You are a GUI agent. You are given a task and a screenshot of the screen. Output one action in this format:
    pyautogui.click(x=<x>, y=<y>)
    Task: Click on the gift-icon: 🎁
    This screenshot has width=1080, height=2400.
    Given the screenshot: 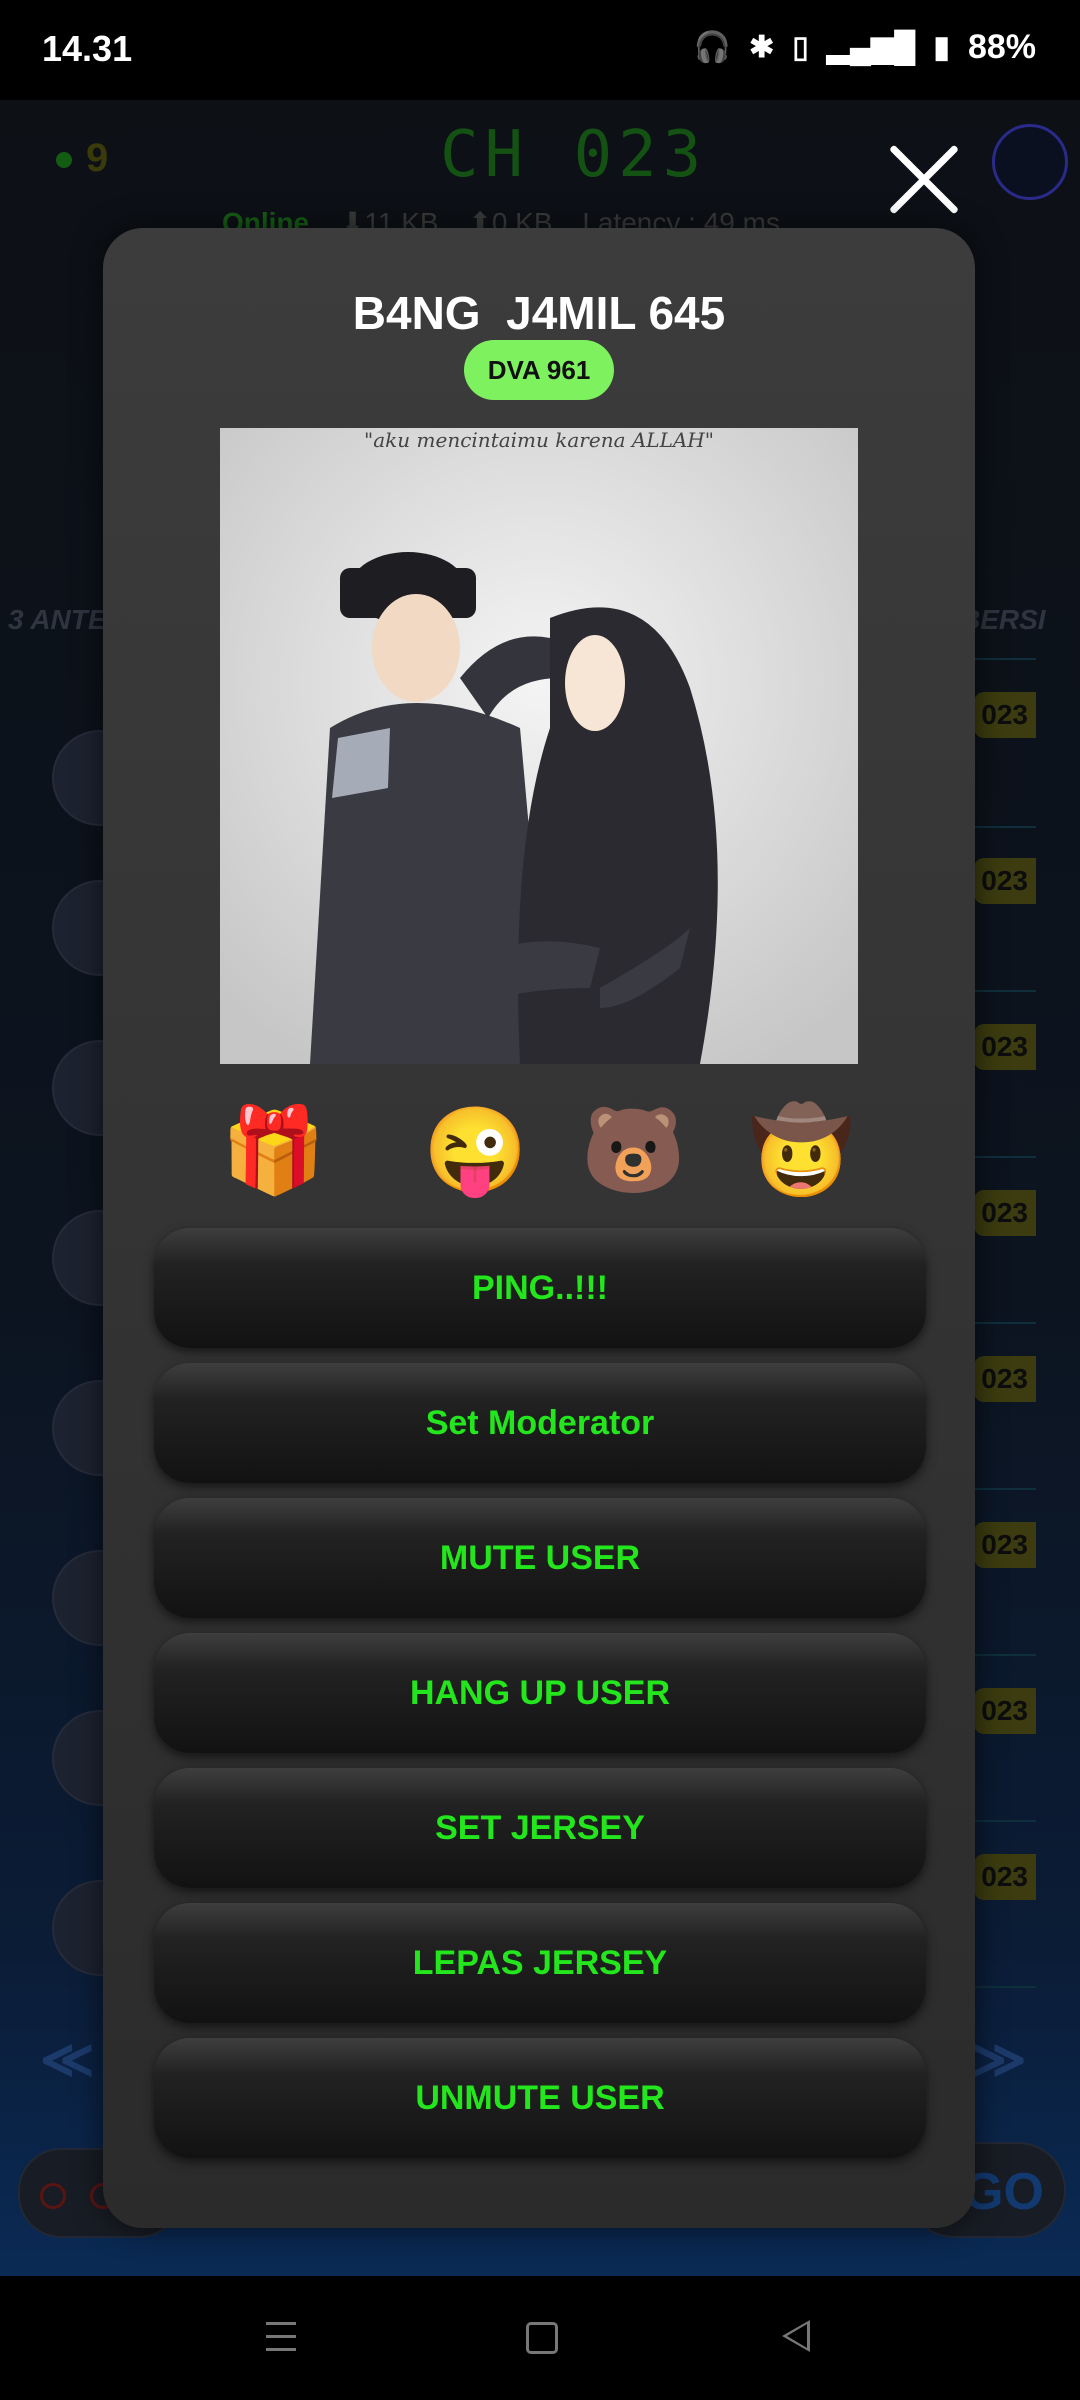 What is the action you would take?
    pyautogui.click(x=273, y=1150)
    